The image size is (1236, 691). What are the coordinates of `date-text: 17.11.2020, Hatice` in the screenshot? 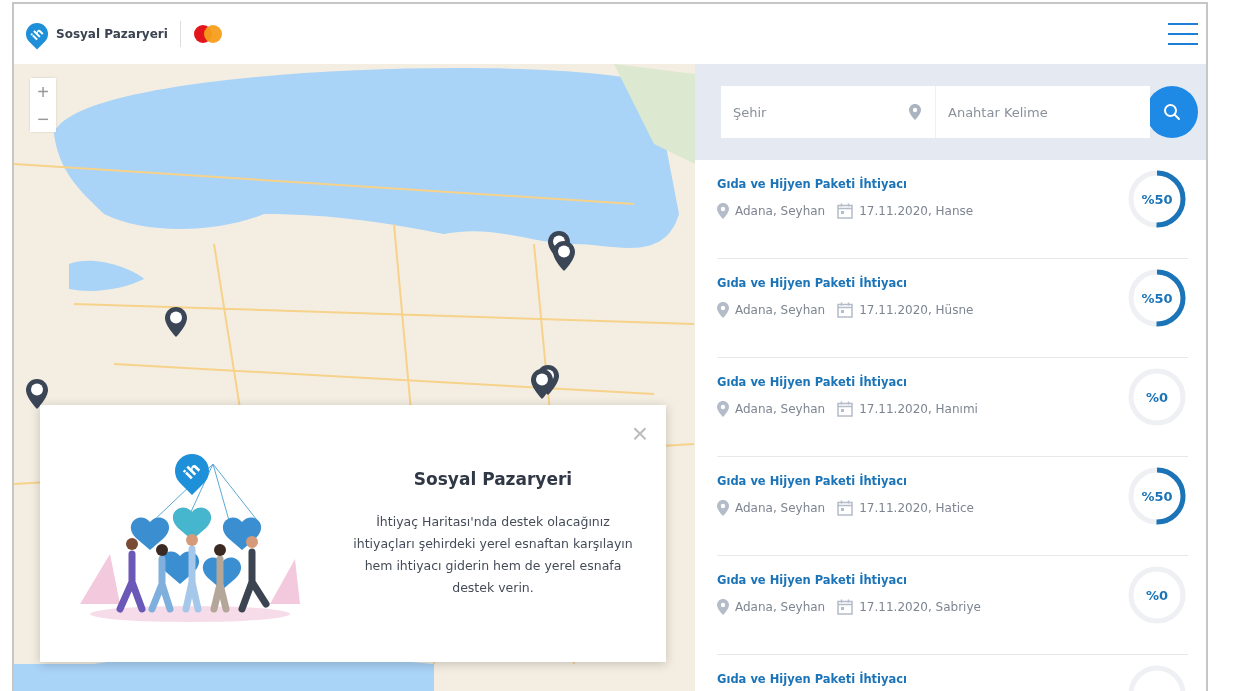 It's located at (916, 508).